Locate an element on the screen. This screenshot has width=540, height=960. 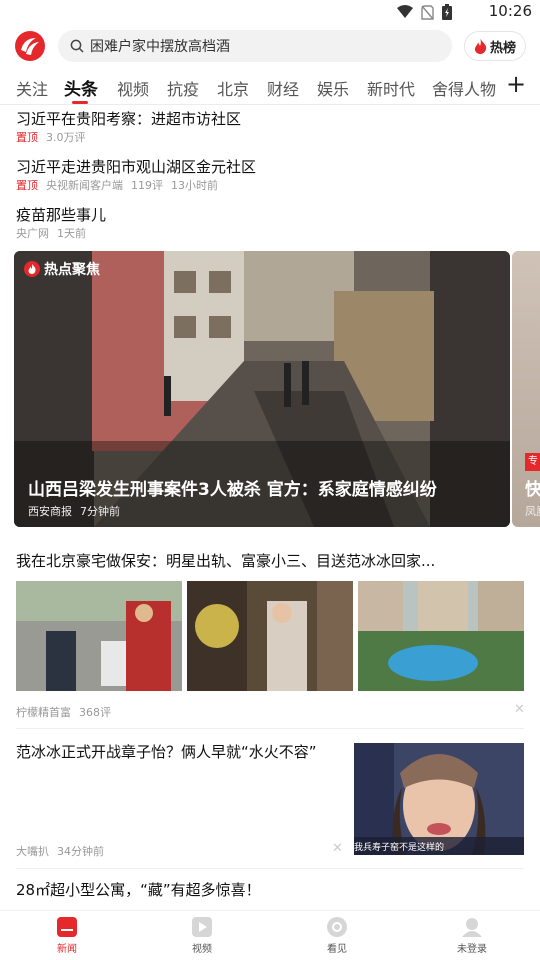
news-time: 7分钟前 is located at coordinates (100, 511).